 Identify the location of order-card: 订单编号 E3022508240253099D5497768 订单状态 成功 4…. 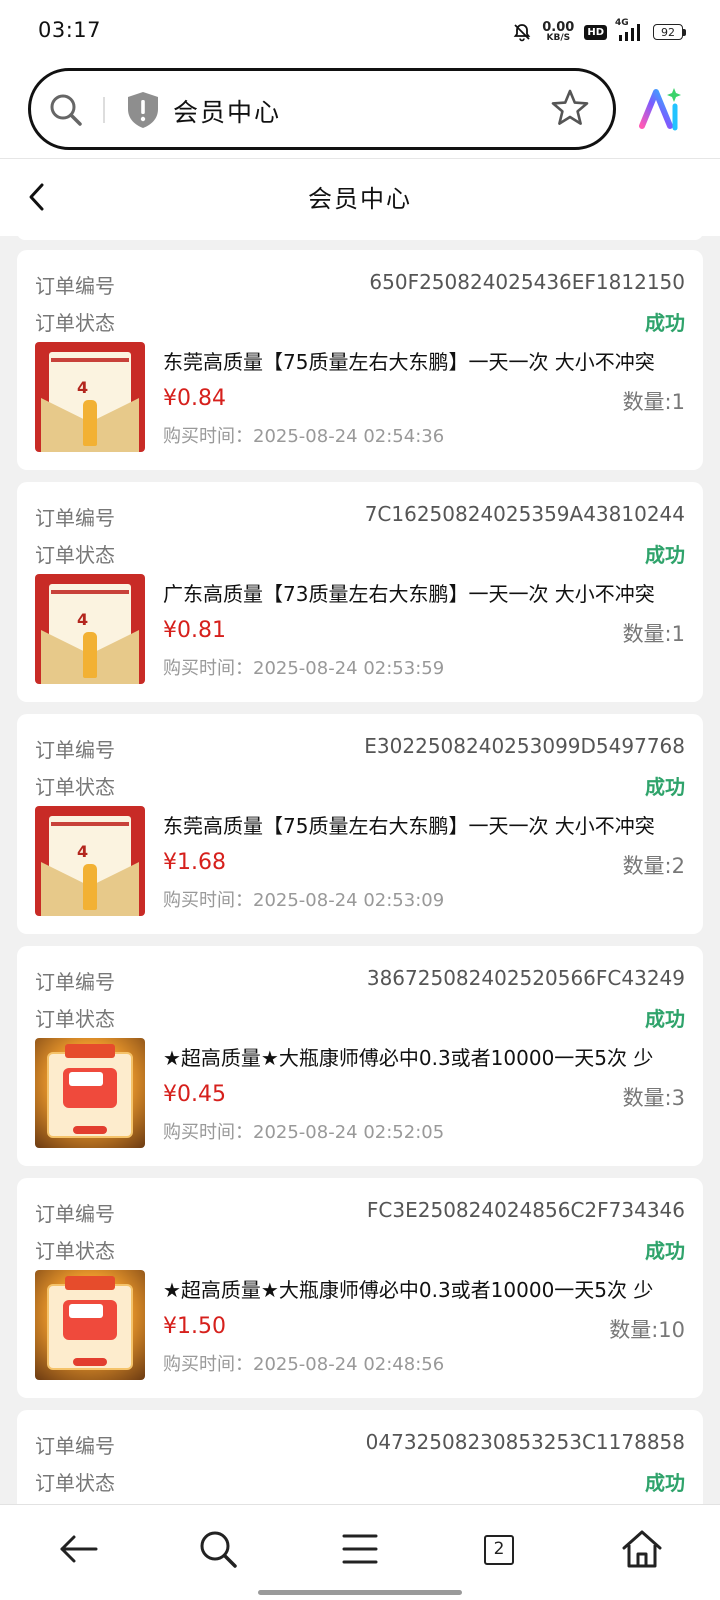
(360, 824).